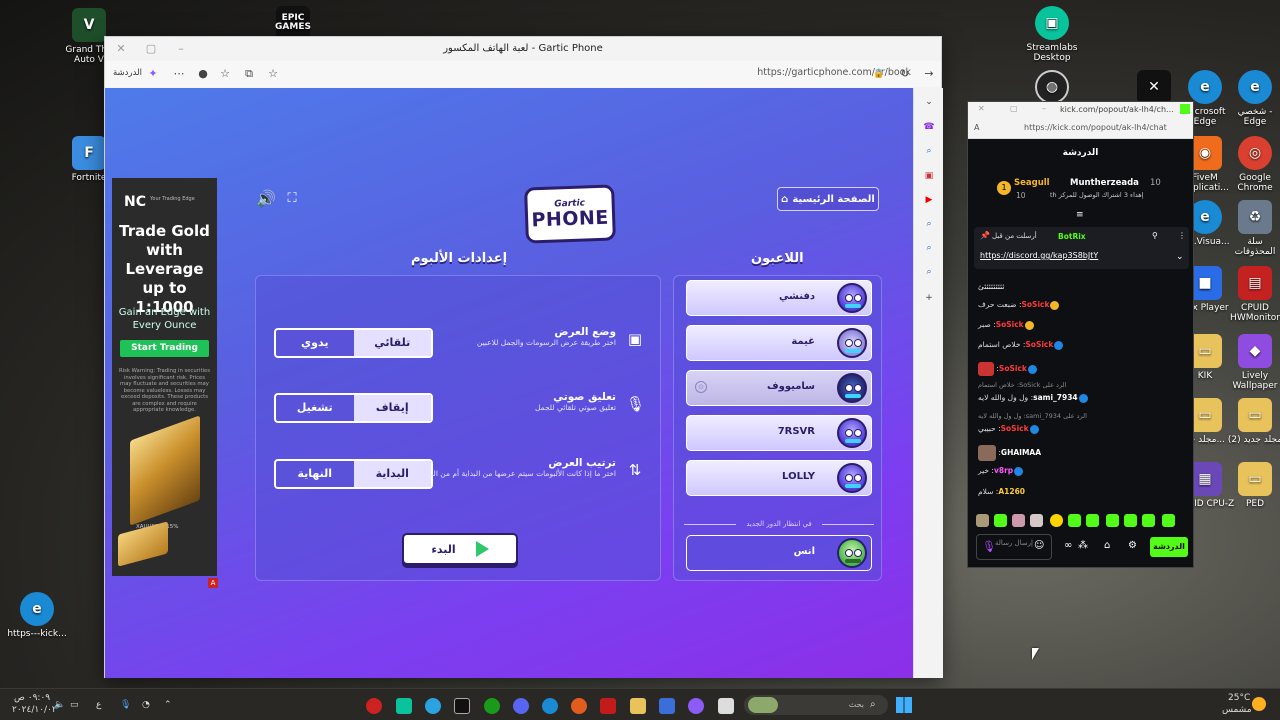 This screenshot has height=720, width=1280. Describe the element at coordinates (1180, 257) in the screenshot. I see `chevron-down-icon: ⌄` at that location.